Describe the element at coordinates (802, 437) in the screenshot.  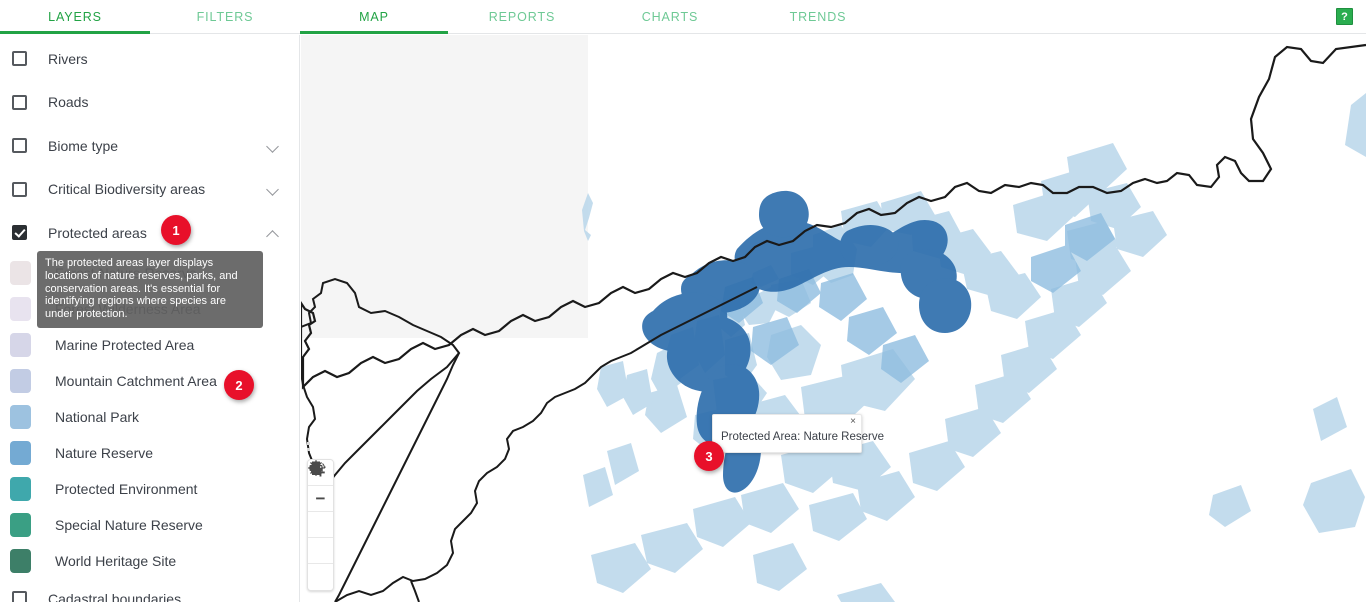
I see `popup-text: Protected Area: Nature Reserve` at that location.